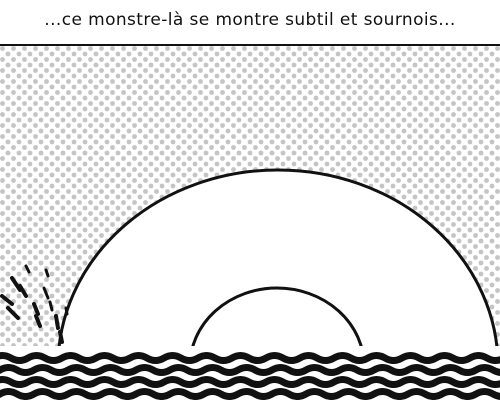 The height and width of the screenshot is (400, 500). Describe the element at coordinates (250, 373) in the screenshot. I see `ocean-waves-icon` at that location.